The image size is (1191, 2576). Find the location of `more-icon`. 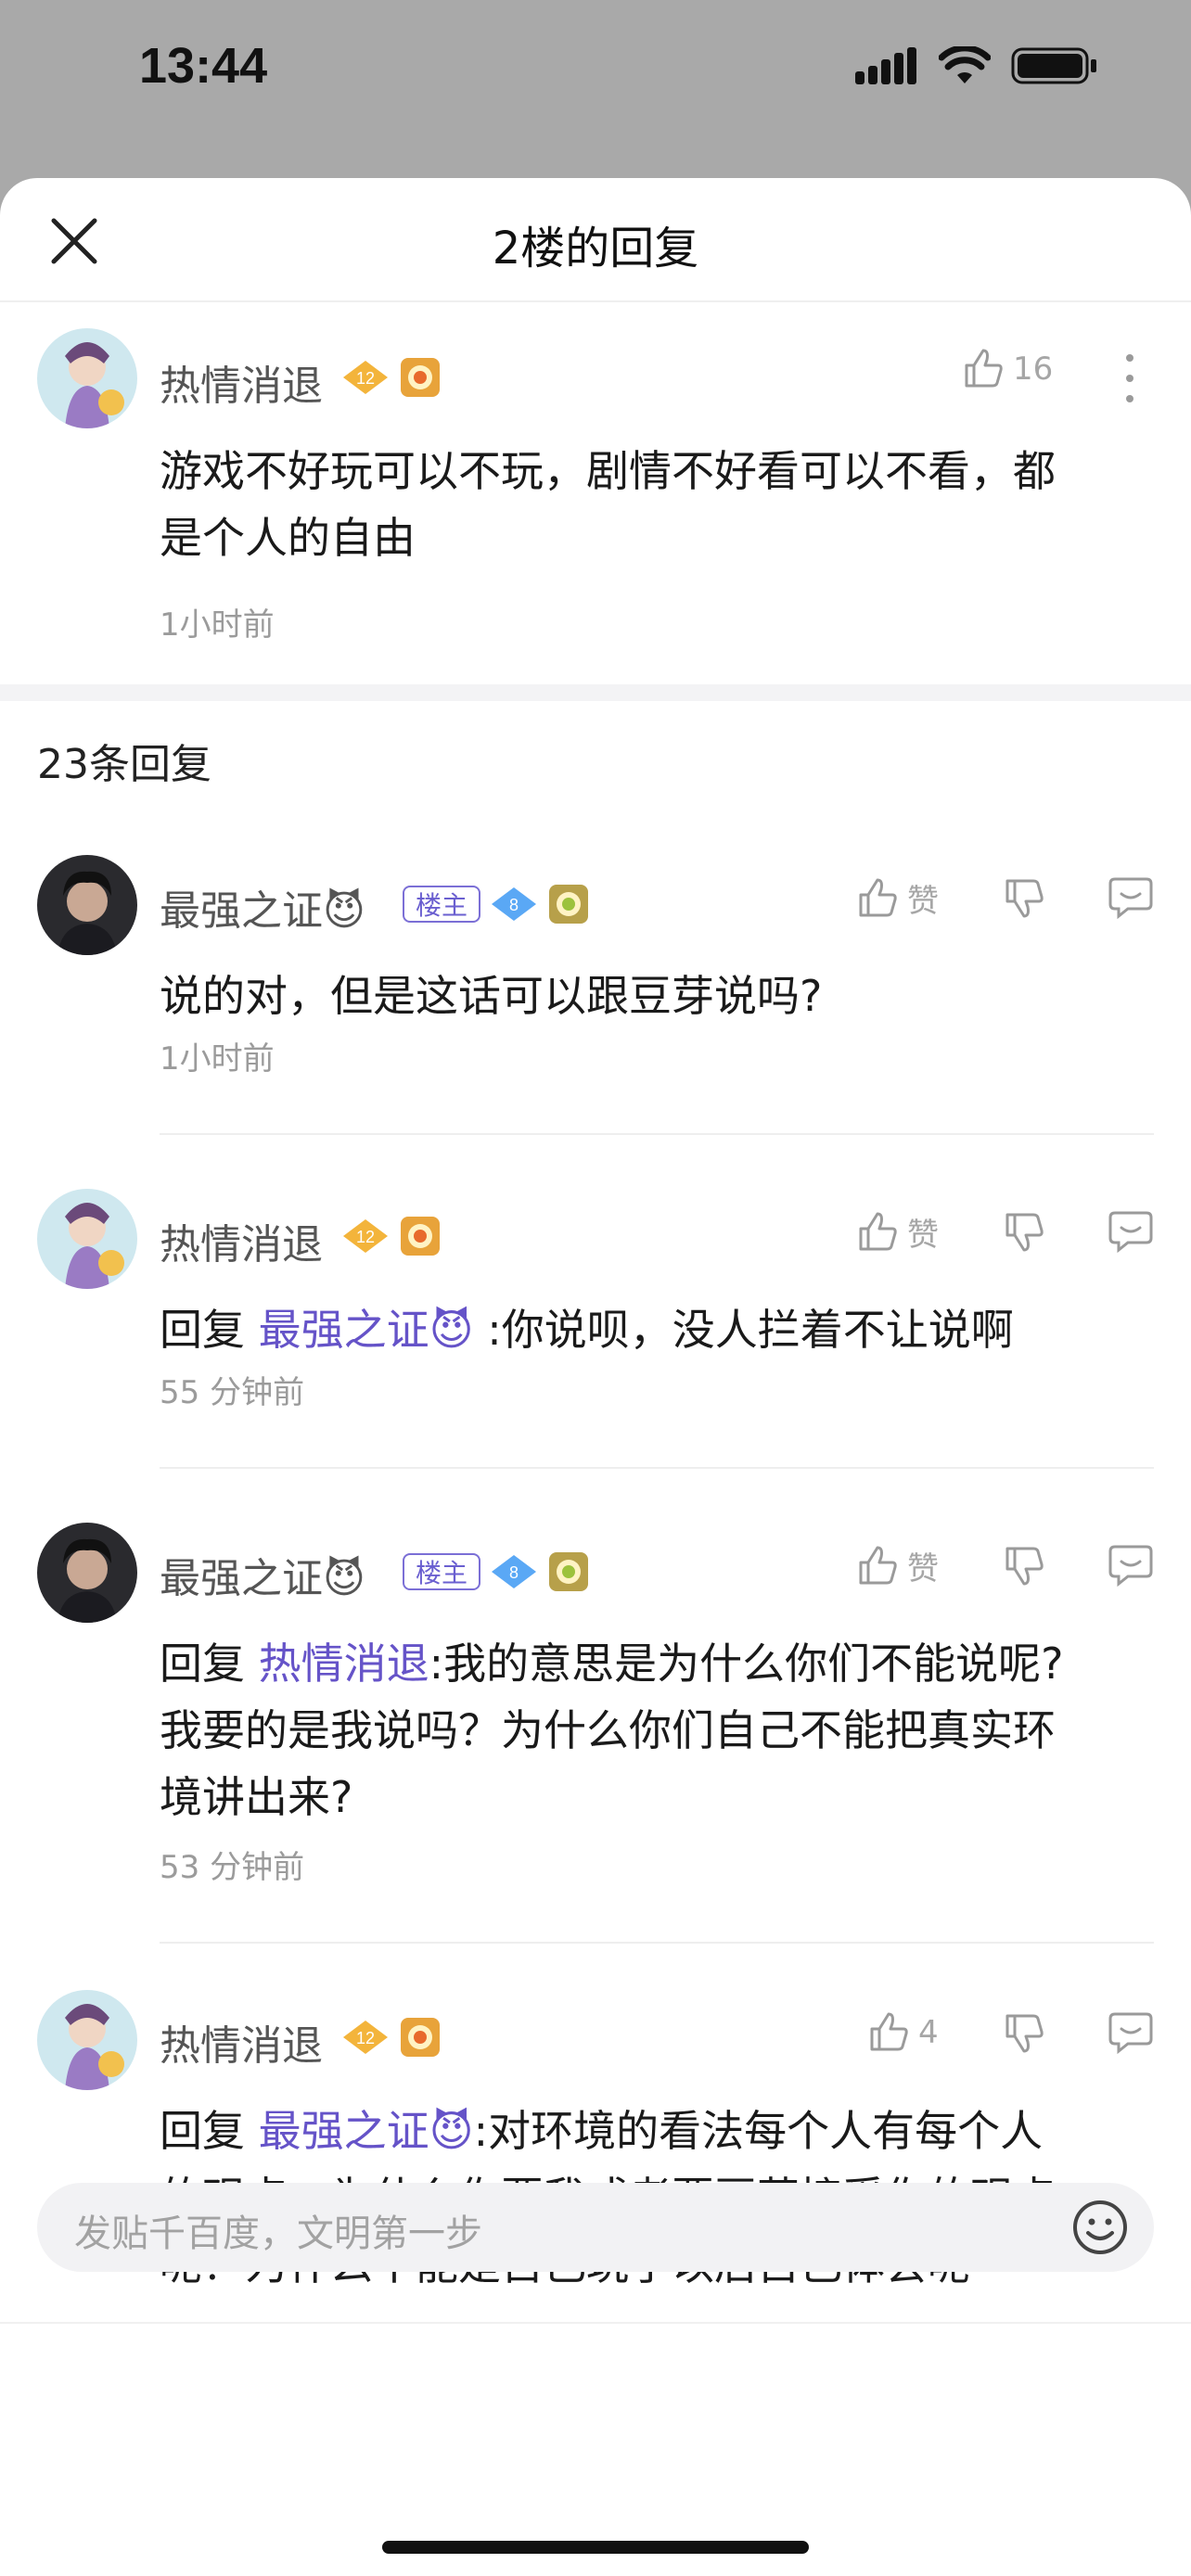

more-icon is located at coordinates (1130, 378).